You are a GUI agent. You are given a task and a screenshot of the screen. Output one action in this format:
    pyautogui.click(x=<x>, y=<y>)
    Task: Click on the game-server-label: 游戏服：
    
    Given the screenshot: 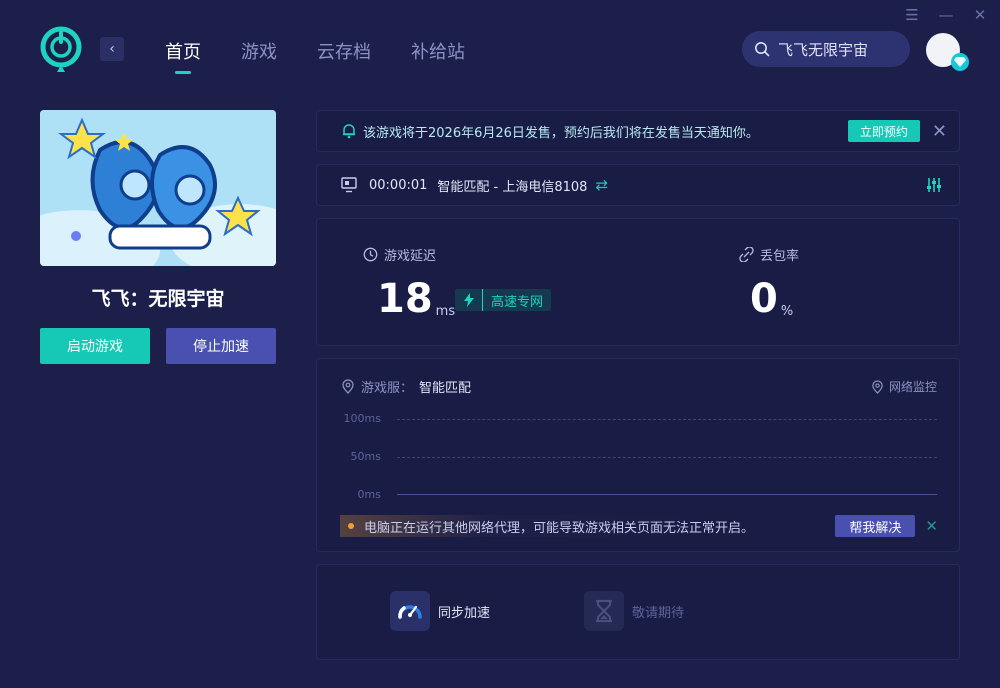 What is the action you would take?
    pyautogui.click(x=387, y=388)
    